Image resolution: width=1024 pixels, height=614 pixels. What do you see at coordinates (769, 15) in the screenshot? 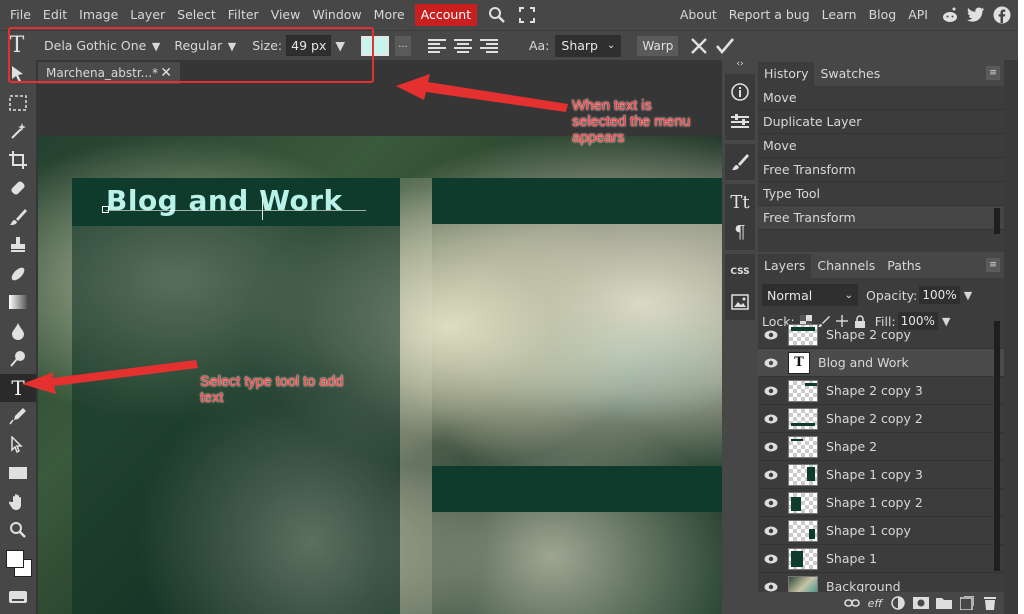
I see `menu-report-bug: Report a bug` at bounding box center [769, 15].